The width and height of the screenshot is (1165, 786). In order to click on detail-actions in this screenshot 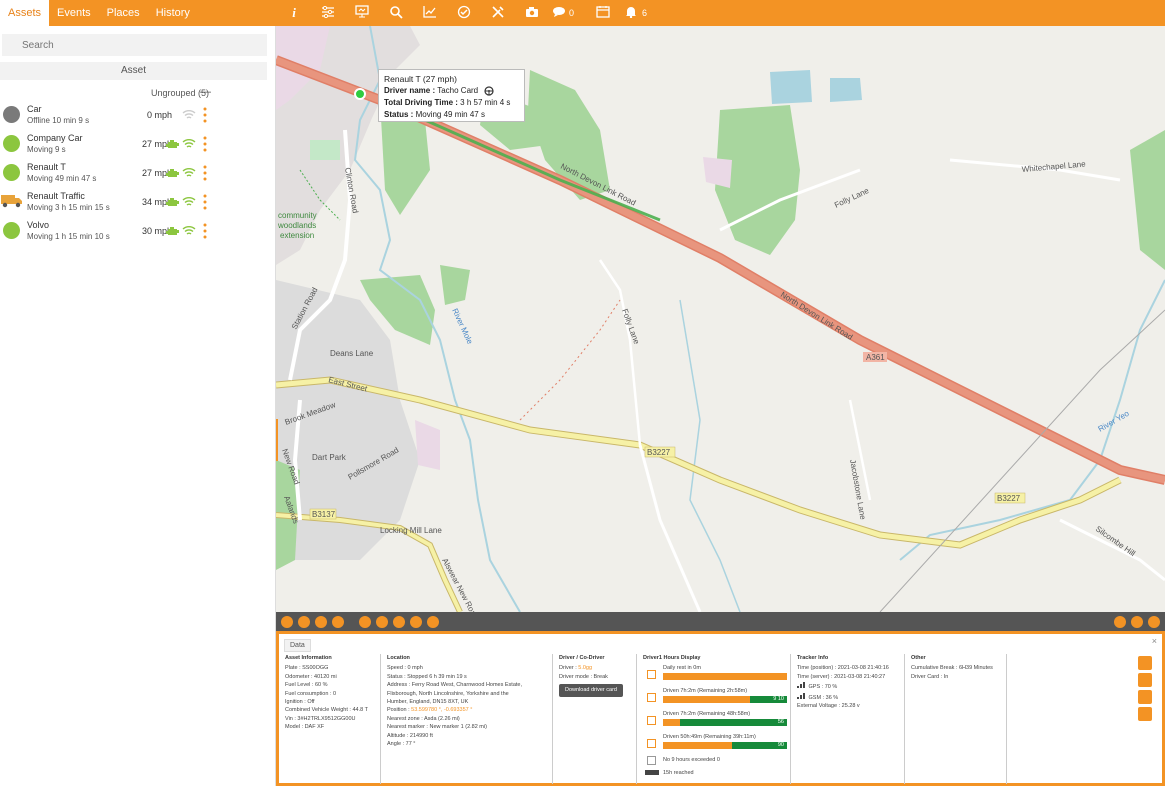, I will do `click(1145, 690)`.